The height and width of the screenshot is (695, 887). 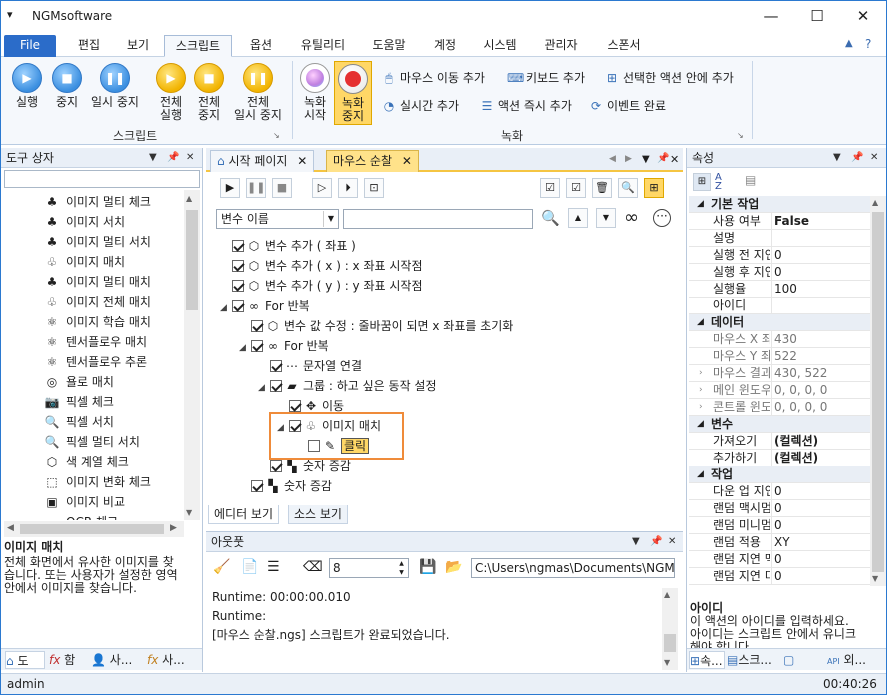 I want to click on check-all-icon: ☑, so click(x=550, y=188).